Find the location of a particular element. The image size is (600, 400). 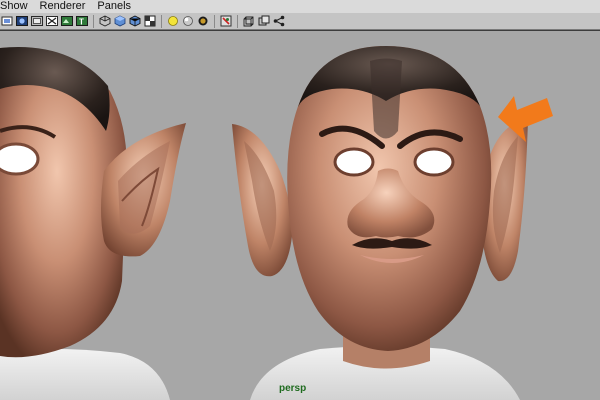

svg-text: T is located at coordinates (81, 22).